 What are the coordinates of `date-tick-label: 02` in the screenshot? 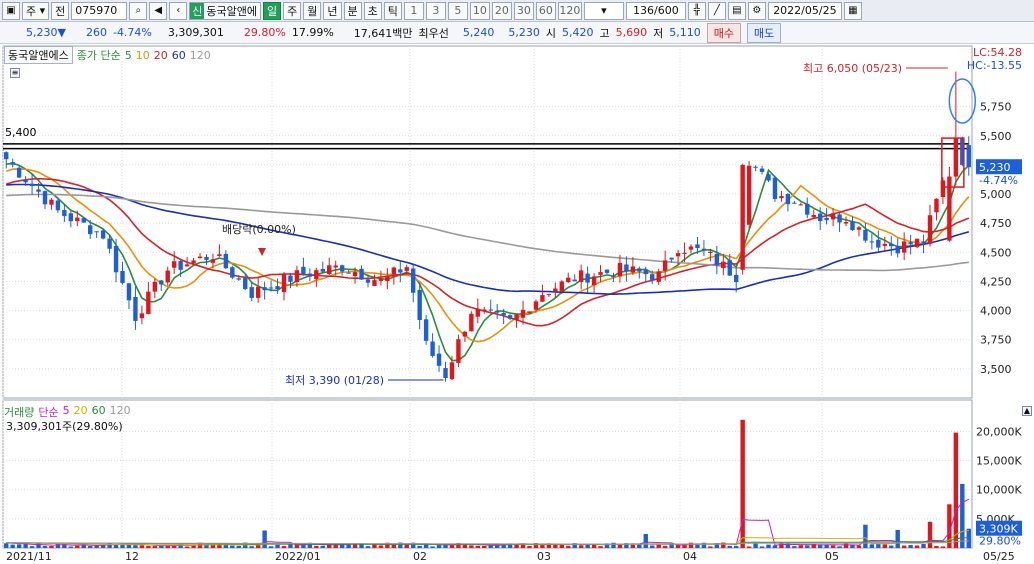 It's located at (420, 556).